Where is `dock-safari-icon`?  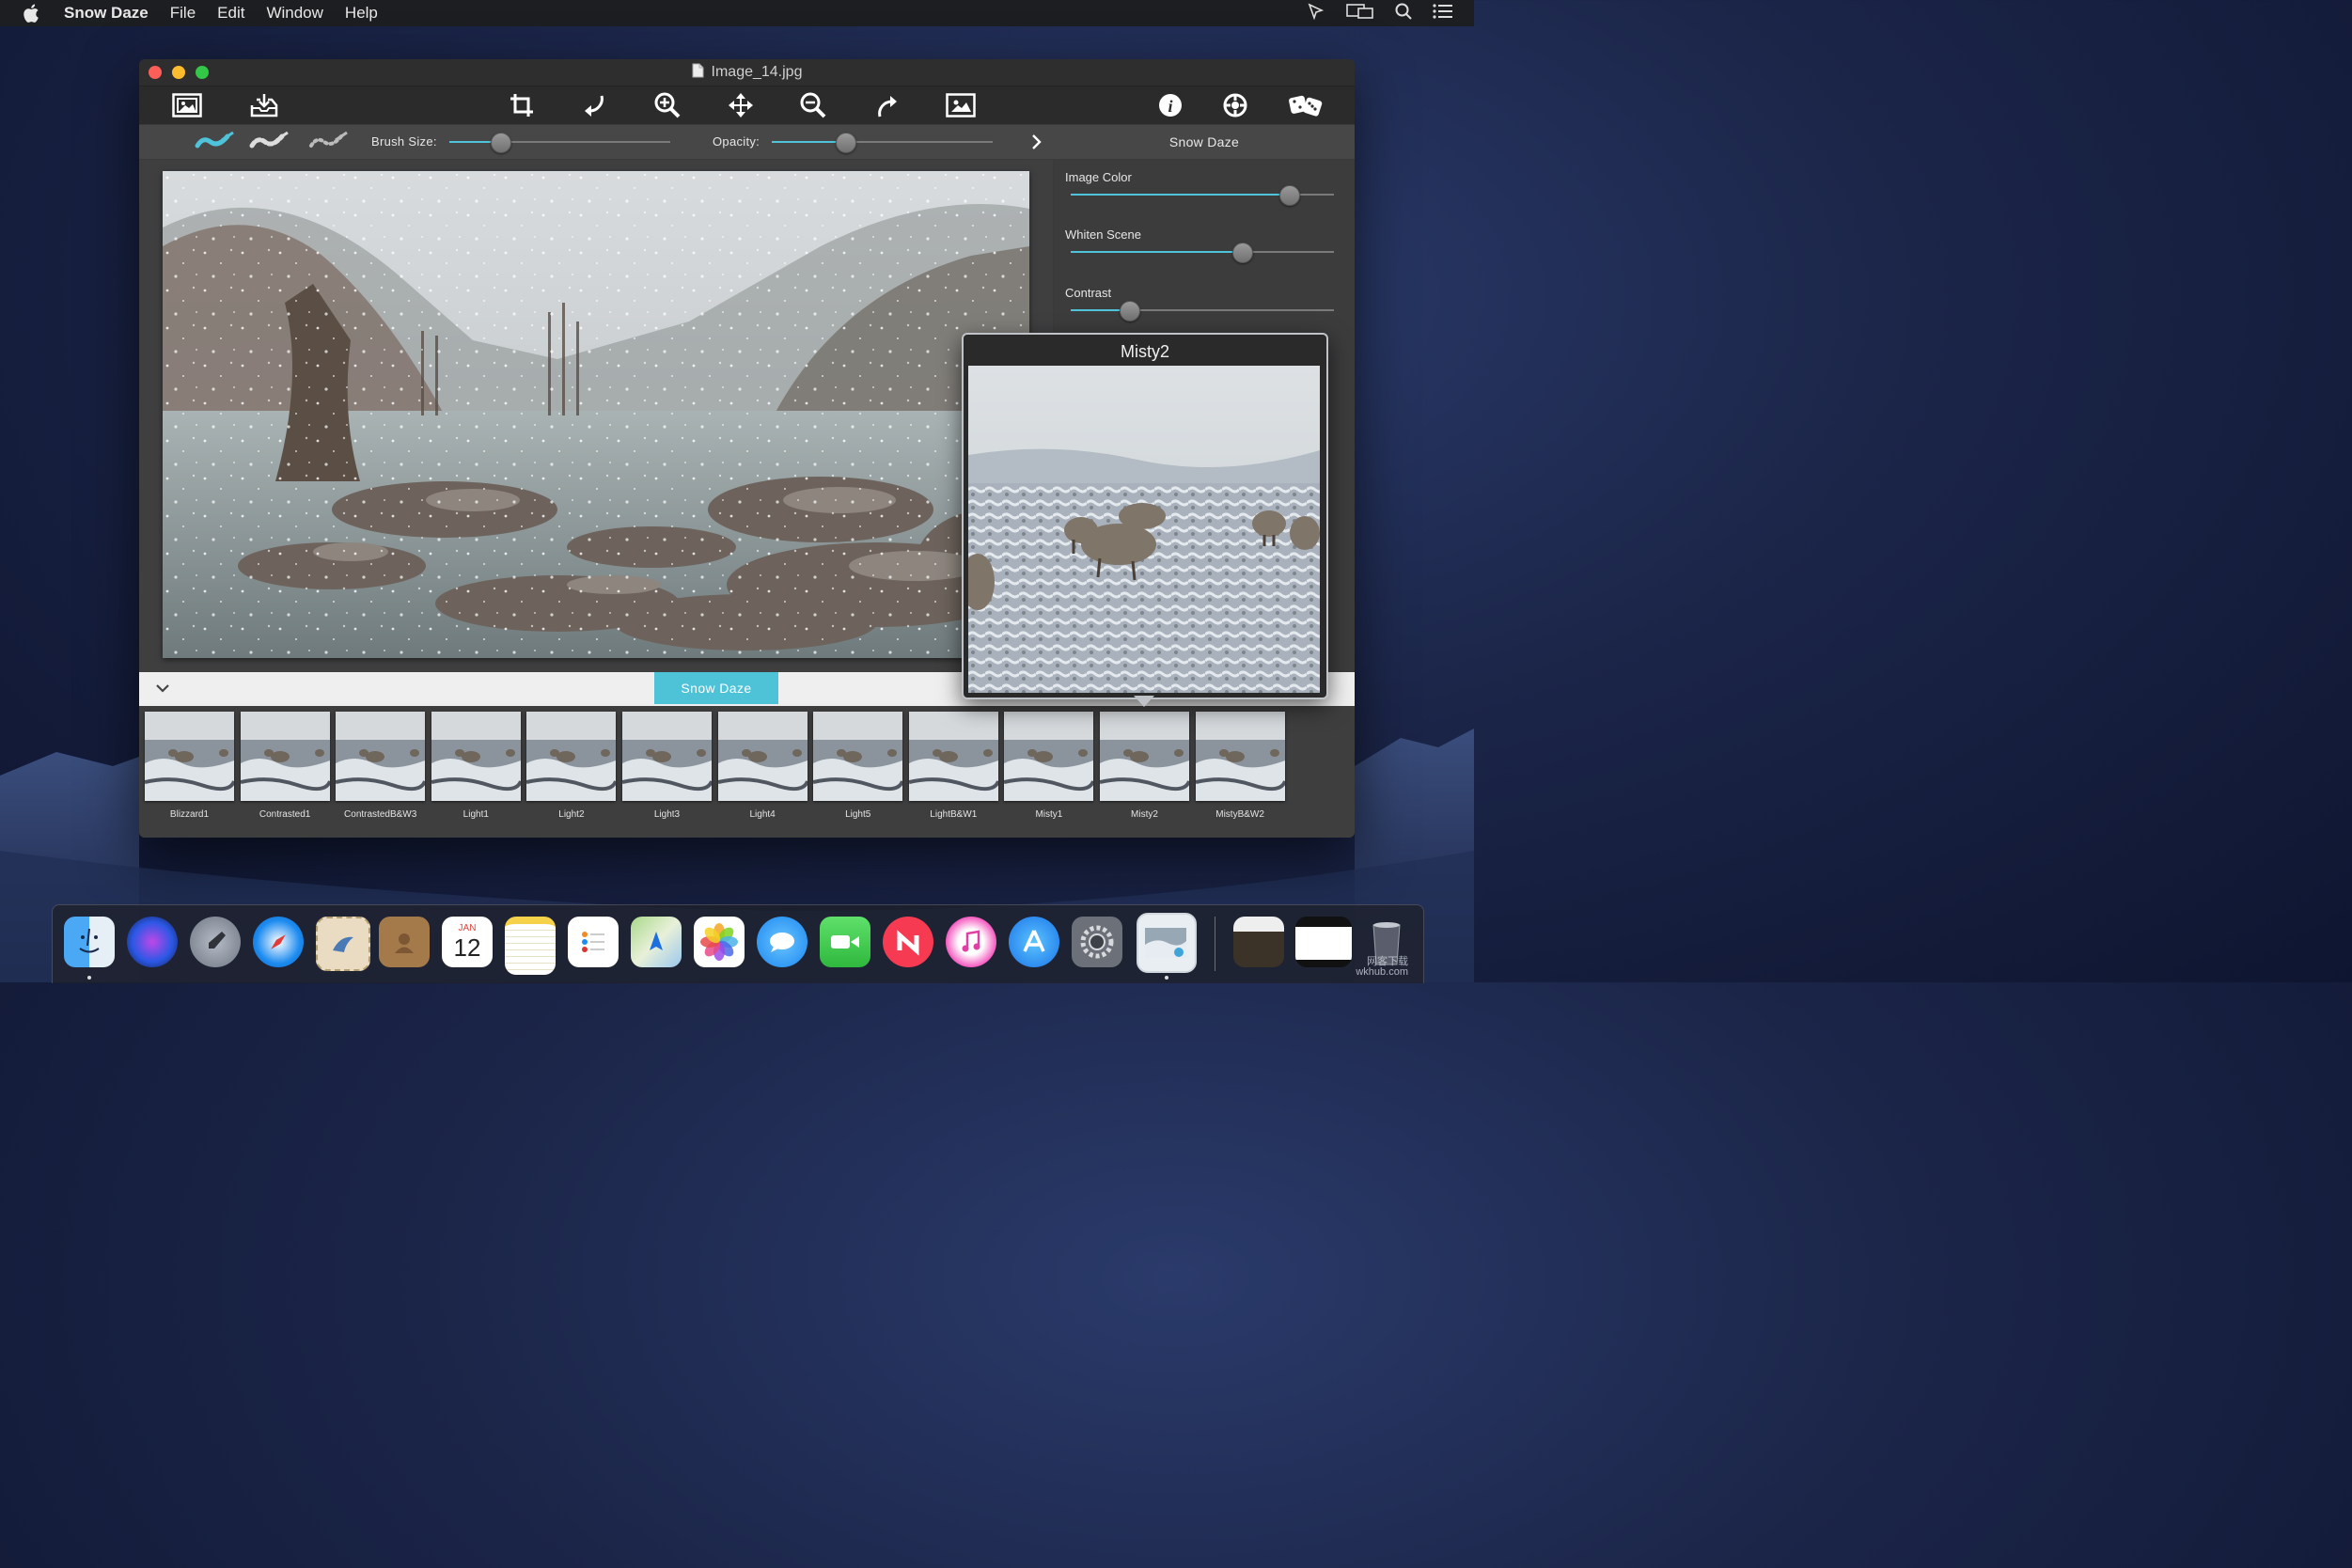 dock-safari-icon is located at coordinates (278, 942).